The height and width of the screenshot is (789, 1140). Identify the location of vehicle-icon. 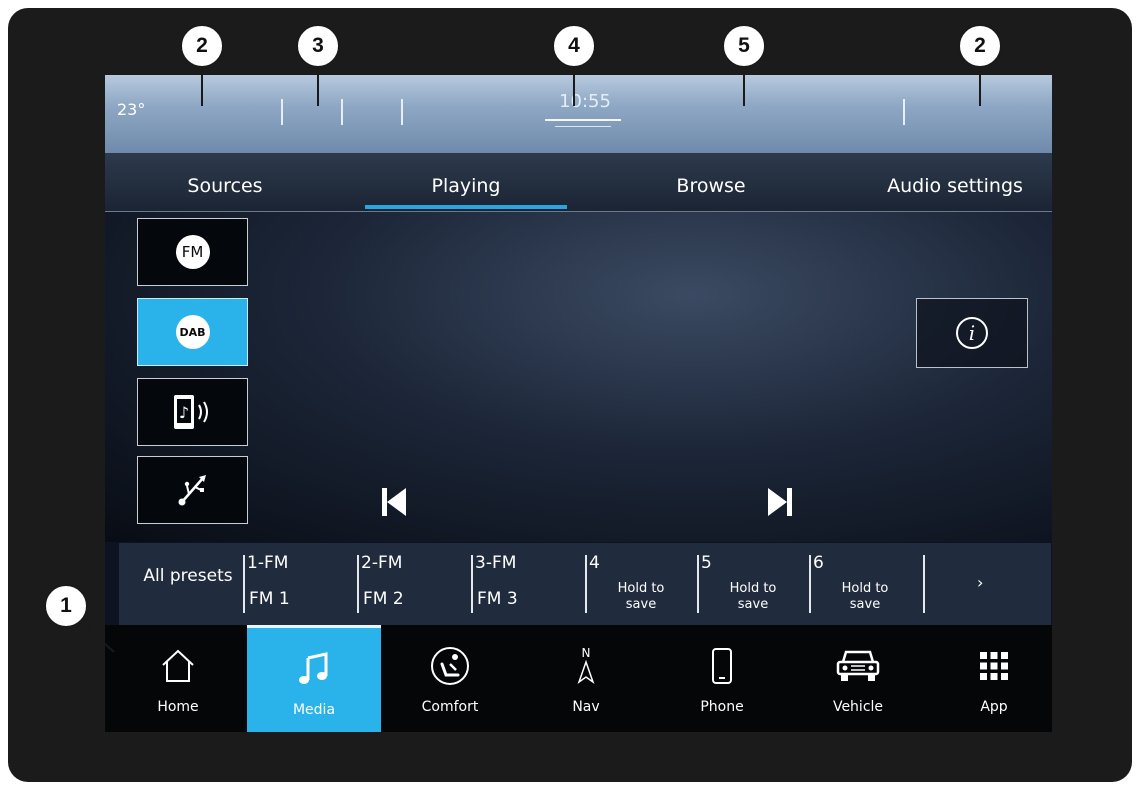
(858, 665).